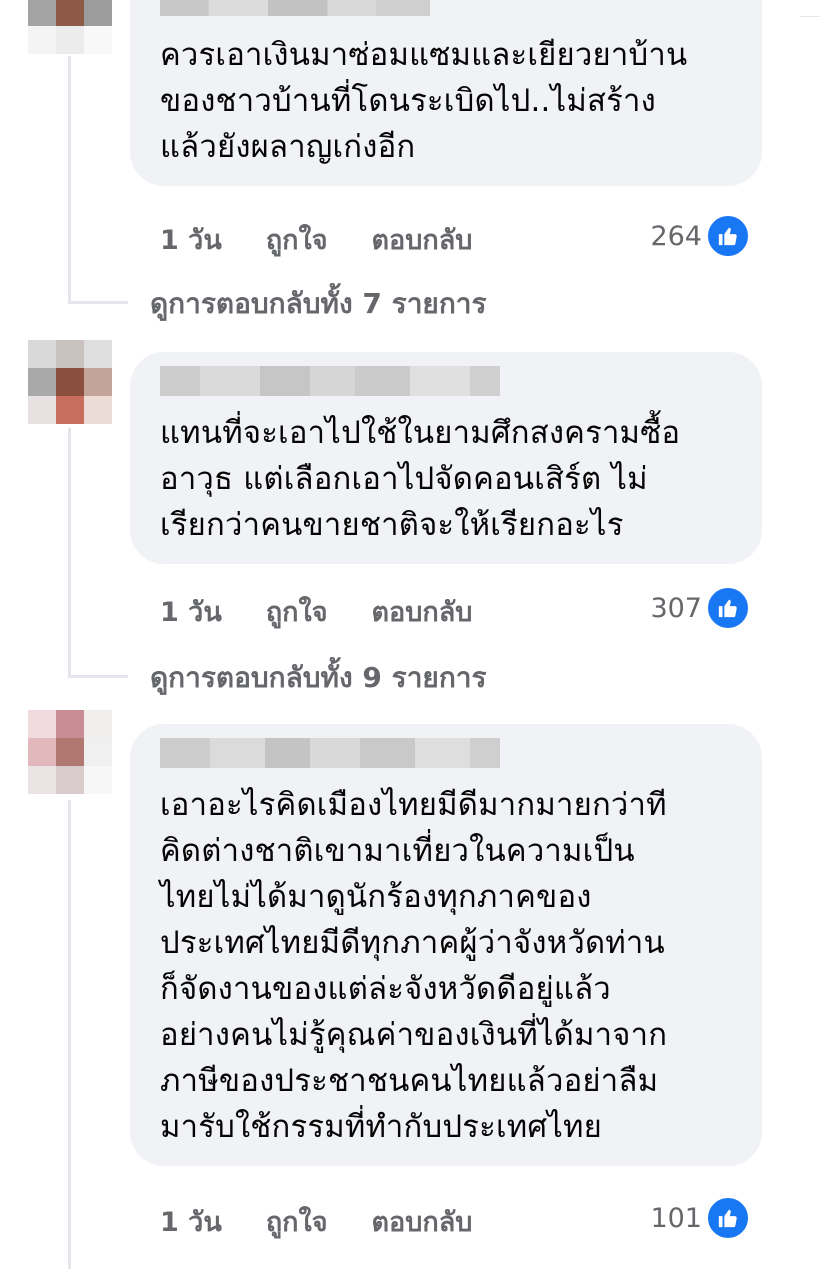  What do you see at coordinates (318, 678) in the screenshot?
I see `view-replies-link: ดูการตอบกลับทั้ง 9 รายการ` at bounding box center [318, 678].